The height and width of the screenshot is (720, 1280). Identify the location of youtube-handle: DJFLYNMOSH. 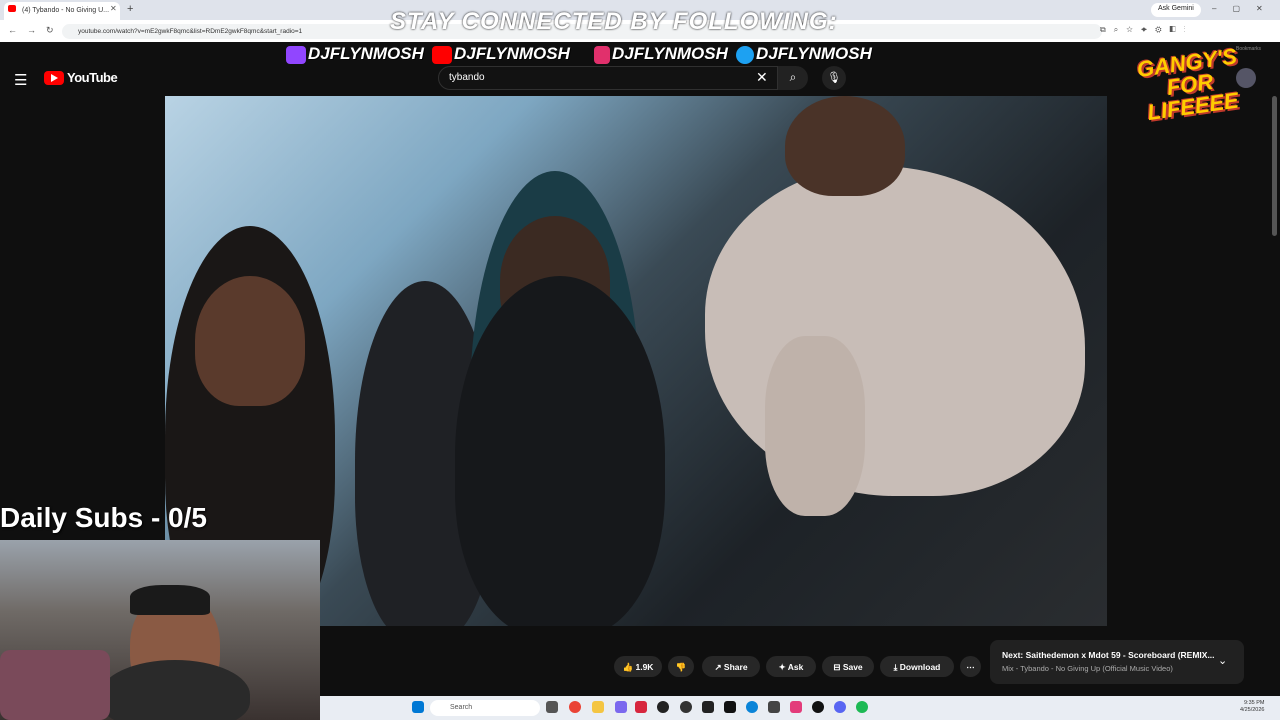
(512, 53).